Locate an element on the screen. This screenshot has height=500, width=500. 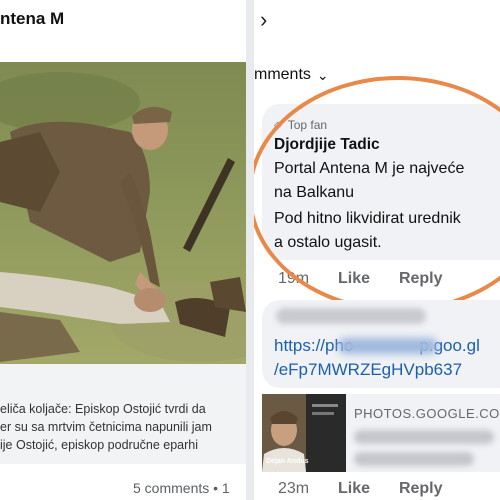
comment-text-line: Pod hitno likvidirat urednik is located at coordinates (367, 218).